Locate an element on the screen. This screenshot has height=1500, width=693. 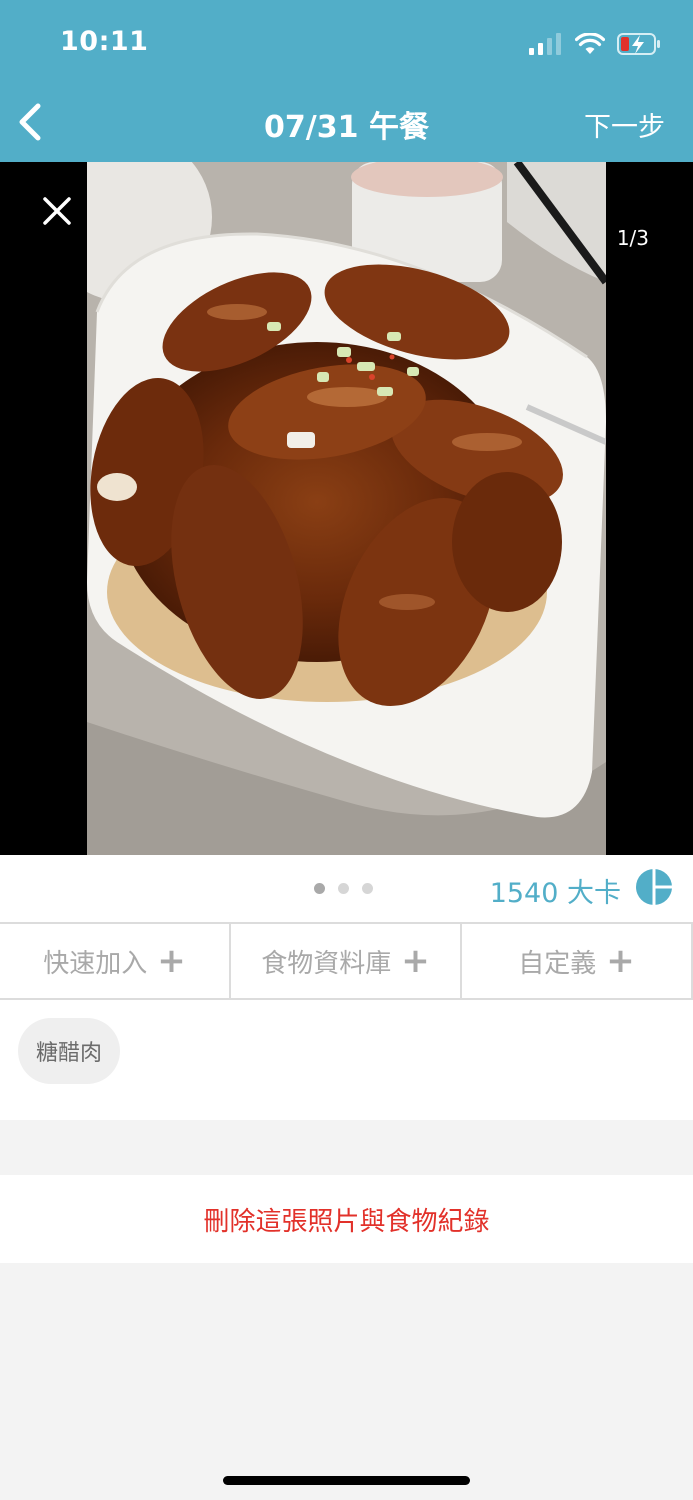
add-food-tabs: 快速加入 + 食物資料庫 + 自定義 + is located at coordinates (346, 961).